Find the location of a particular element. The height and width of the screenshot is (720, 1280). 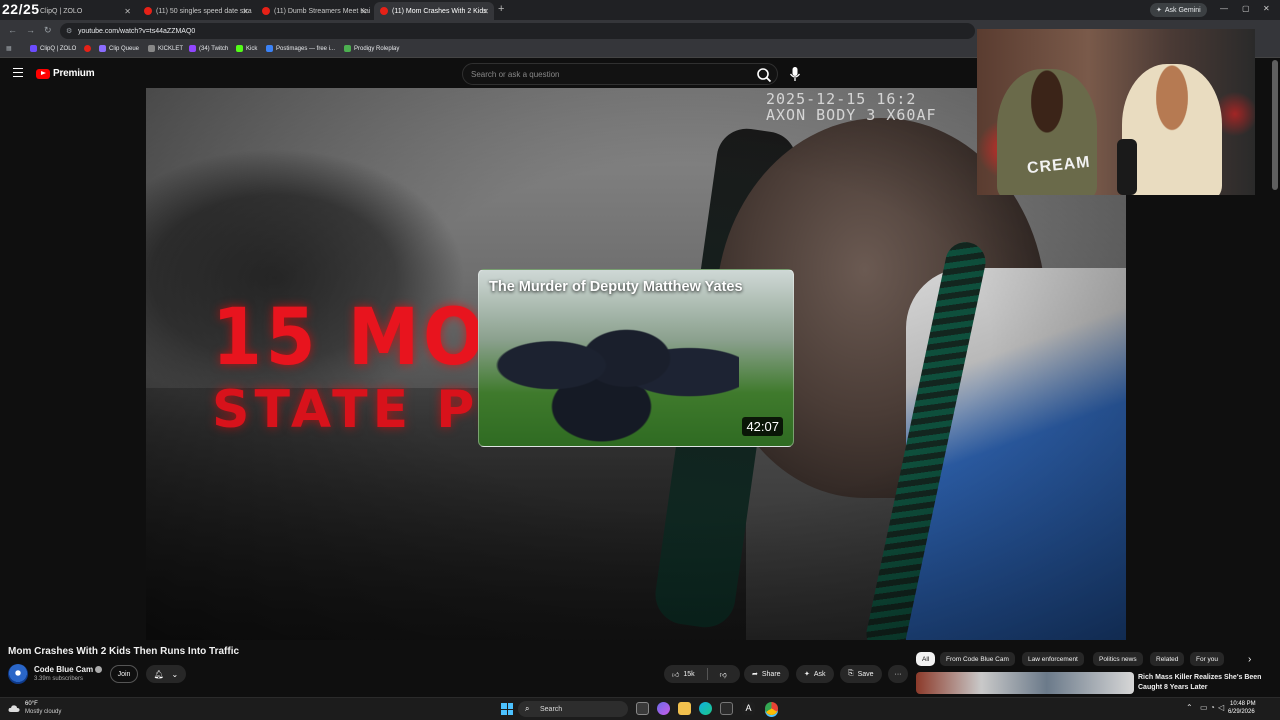

channel-name-text: Code Blue Cam is located at coordinates (64, 669).